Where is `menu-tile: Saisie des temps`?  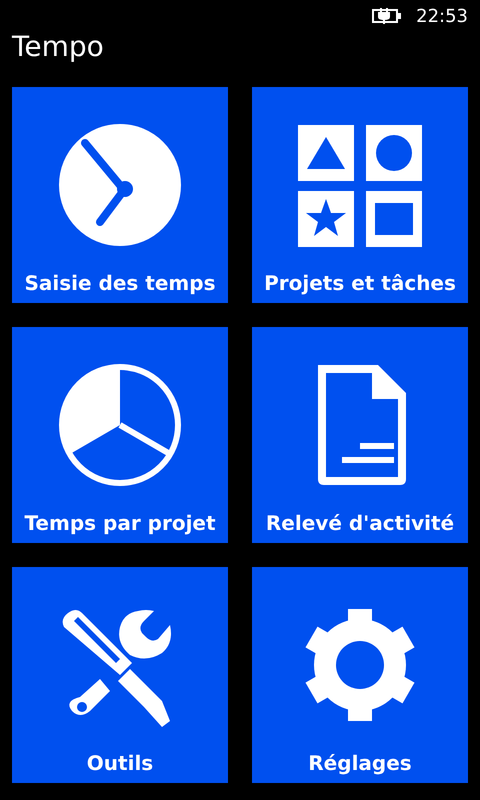
menu-tile: Saisie des temps is located at coordinates (120, 195).